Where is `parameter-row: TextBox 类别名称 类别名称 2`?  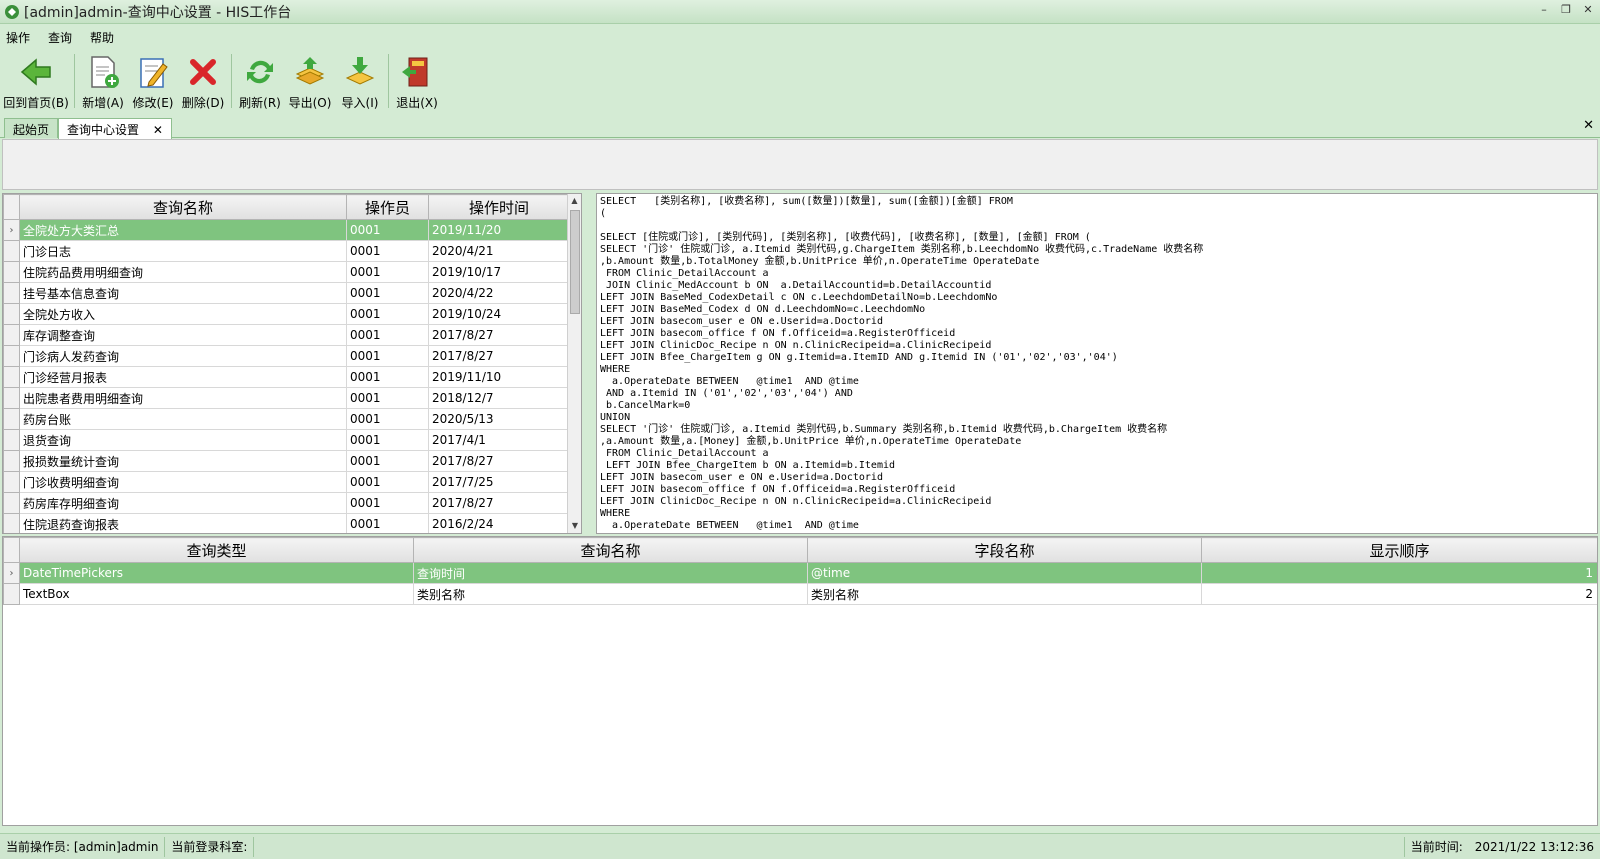
parameter-row: TextBox 类别名称 类别名称 2 is located at coordinates (800, 594).